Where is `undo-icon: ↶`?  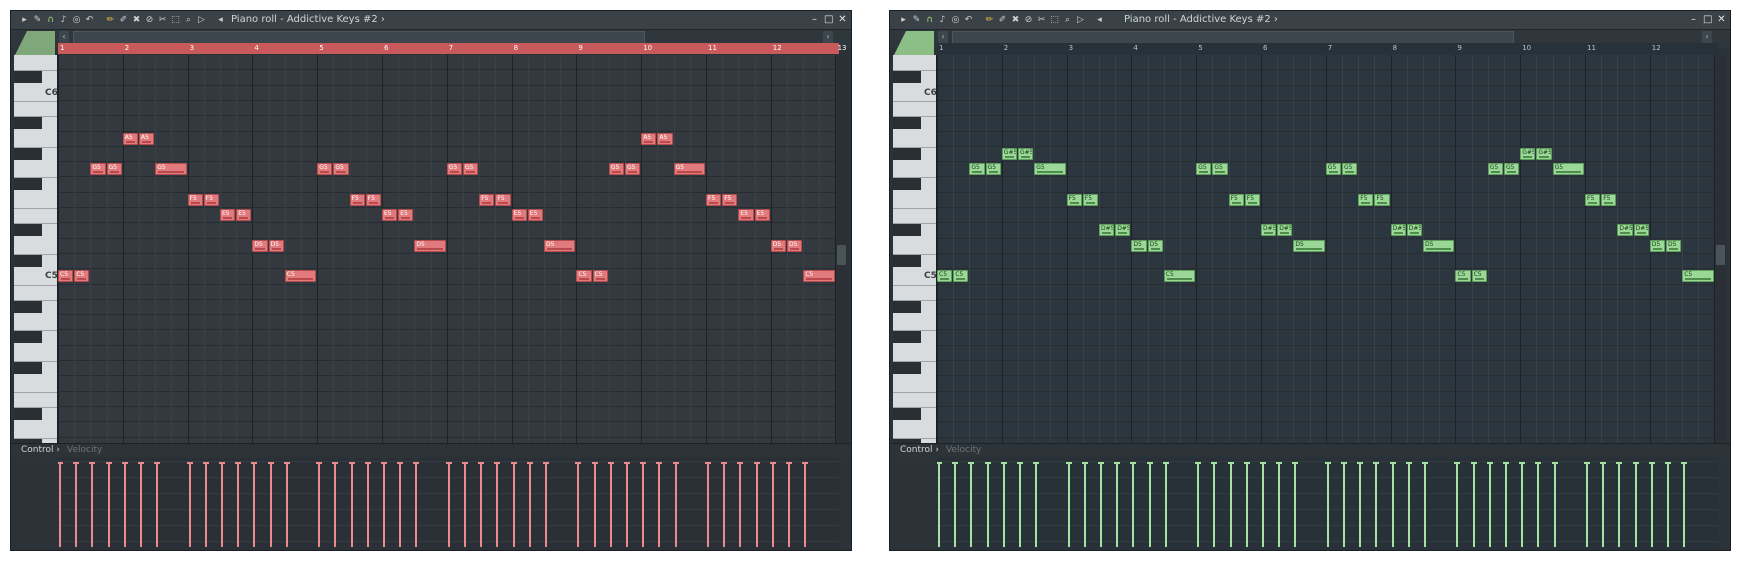 undo-icon: ↶ is located at coordinates (968, 20).